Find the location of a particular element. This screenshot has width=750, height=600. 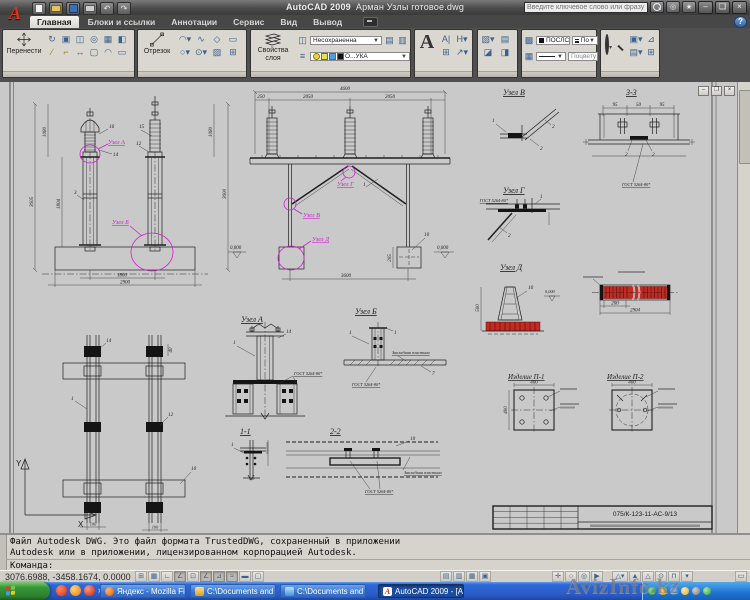

tray-network-icon is located at coordinates (674, 591).